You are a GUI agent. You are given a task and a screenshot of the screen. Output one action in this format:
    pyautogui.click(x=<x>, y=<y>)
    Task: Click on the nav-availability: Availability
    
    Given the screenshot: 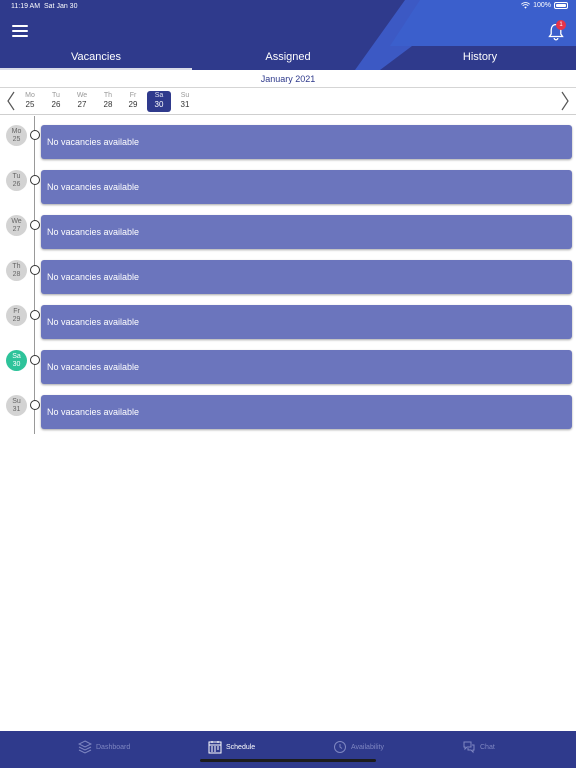 What is the action you would take?
    pyautogui.click(x=358, y=747)
    